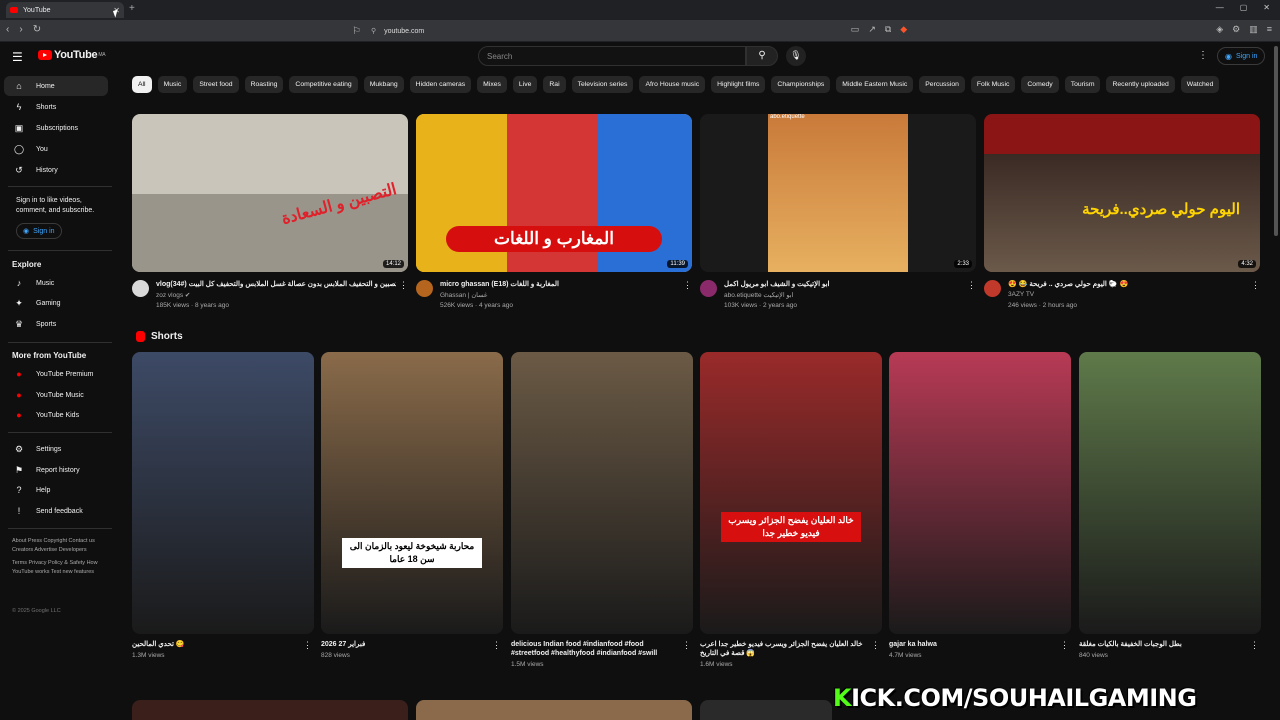  I want to click on short-title: gajar ka halwa, so click(971, 644).